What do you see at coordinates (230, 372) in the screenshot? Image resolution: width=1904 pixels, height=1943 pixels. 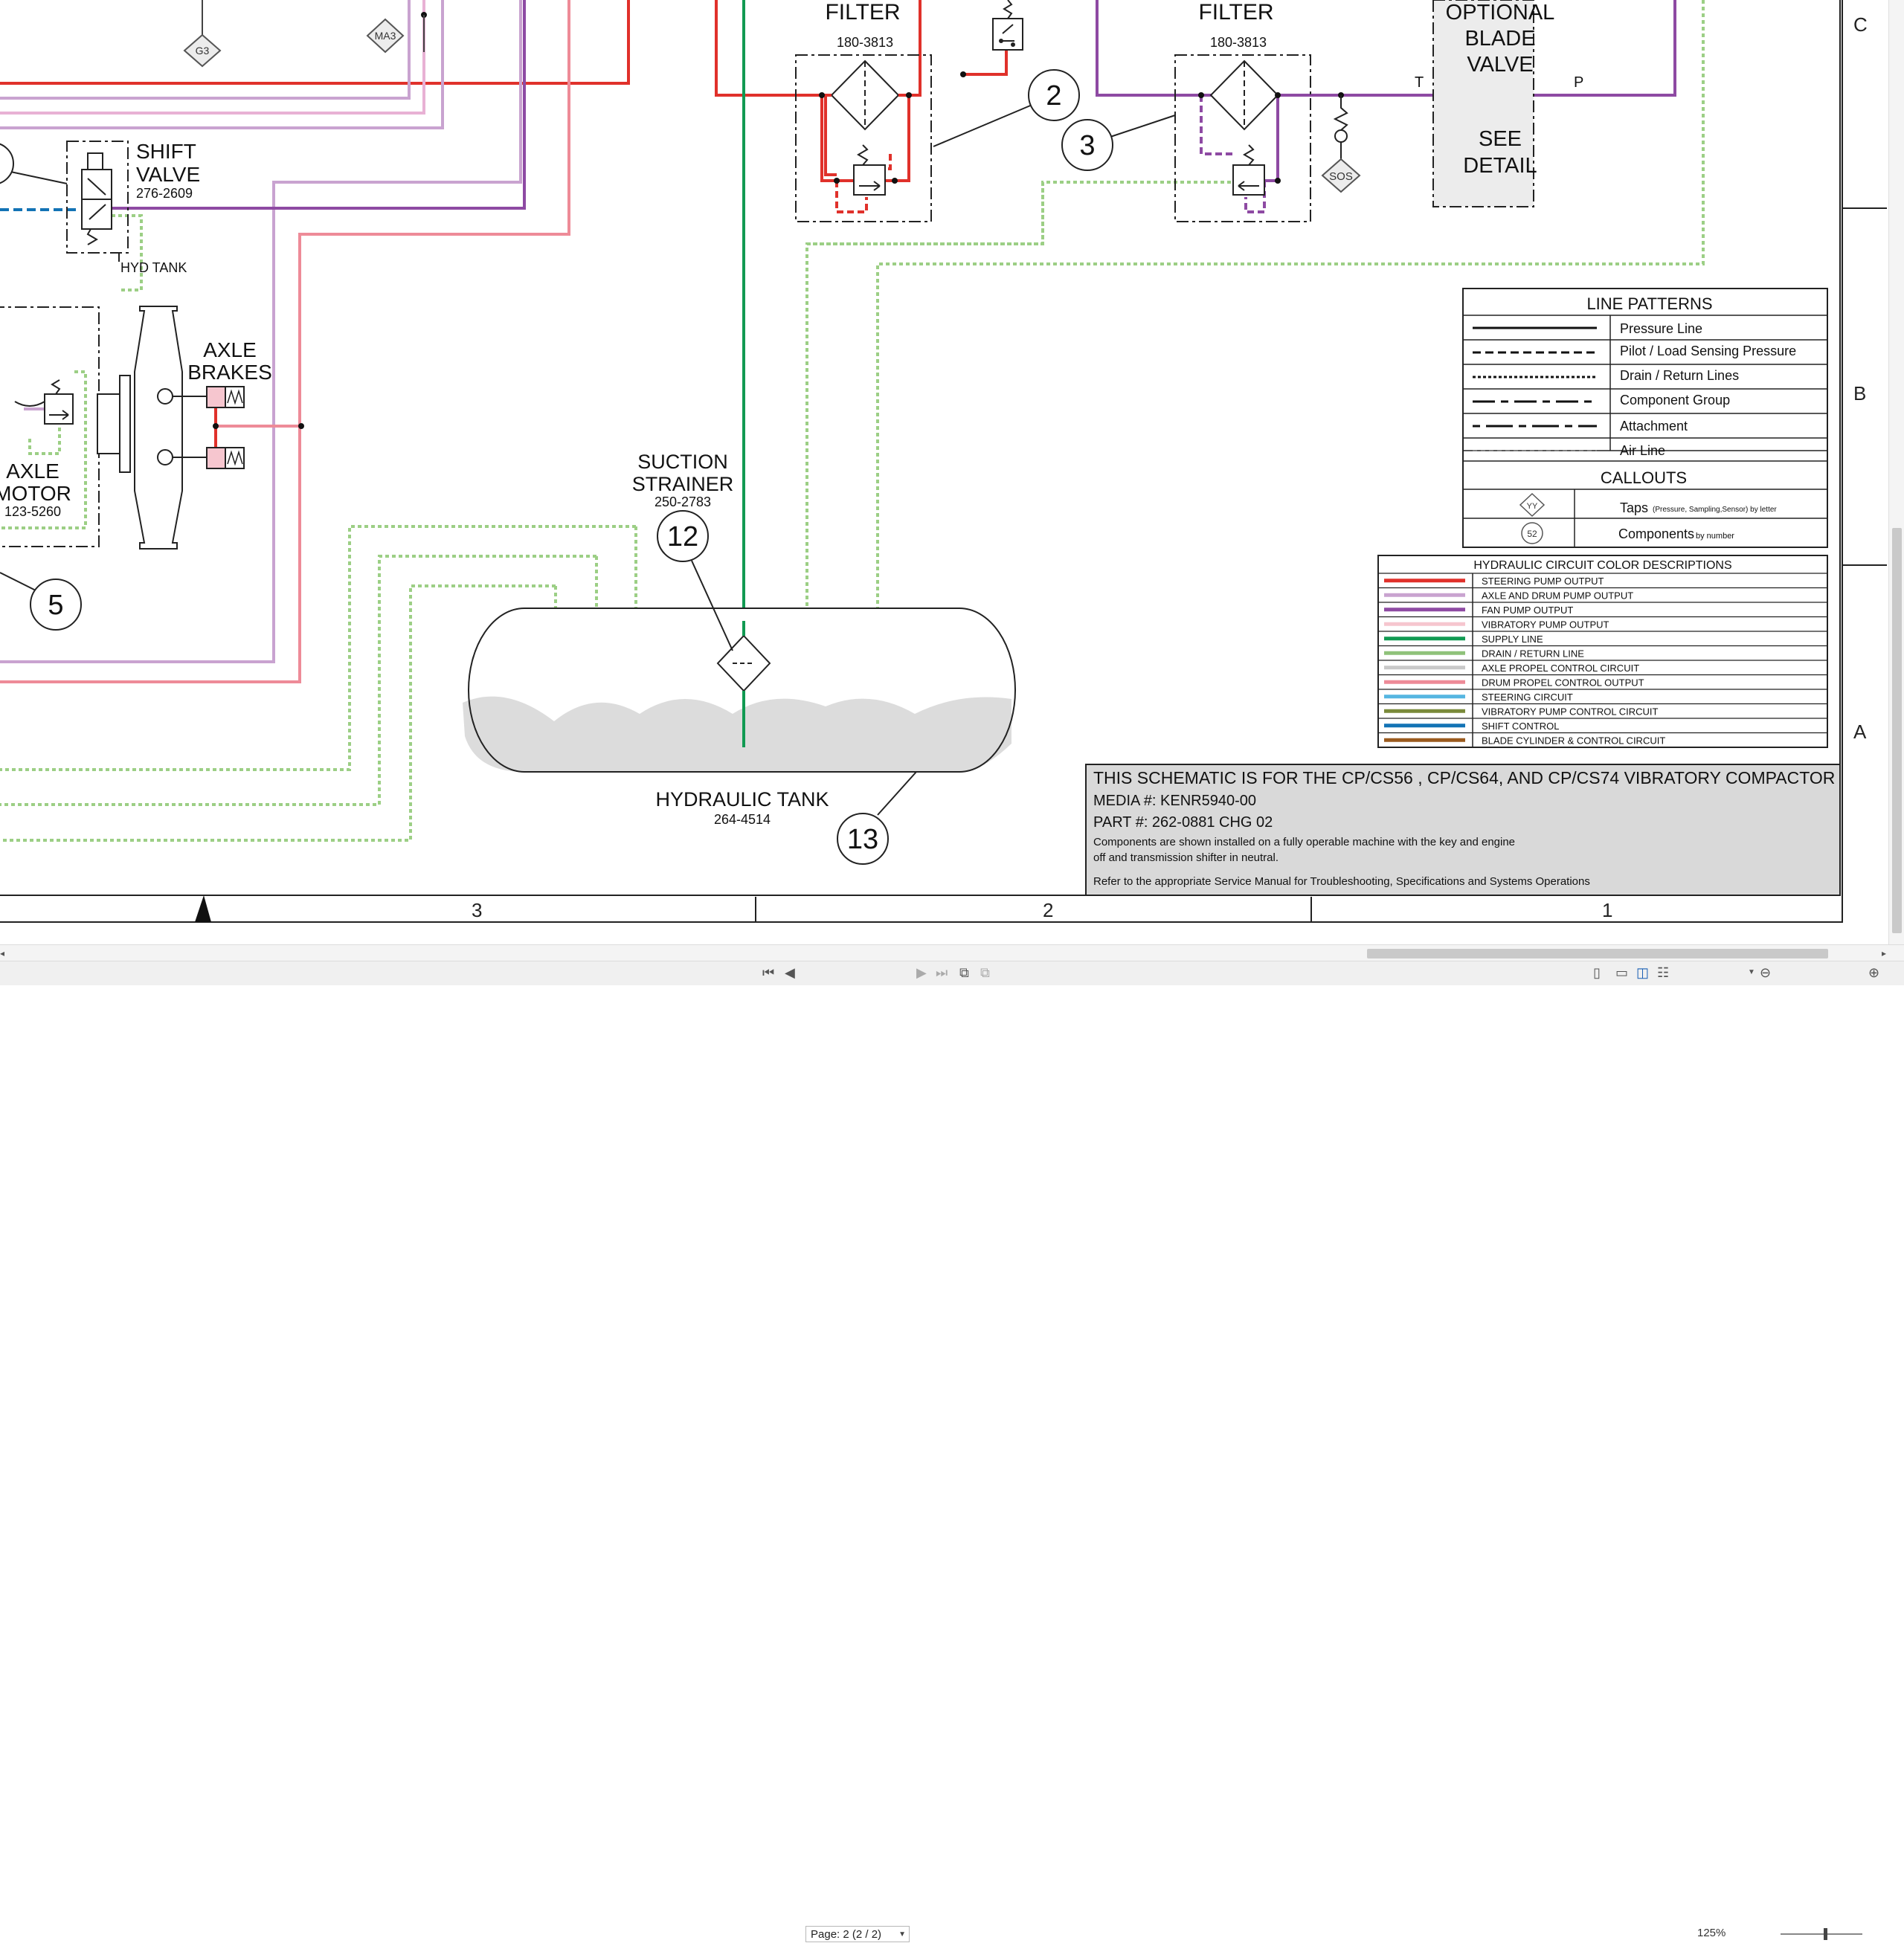 I see `svg-text: BRAKES` at bounding box center [230, 372].